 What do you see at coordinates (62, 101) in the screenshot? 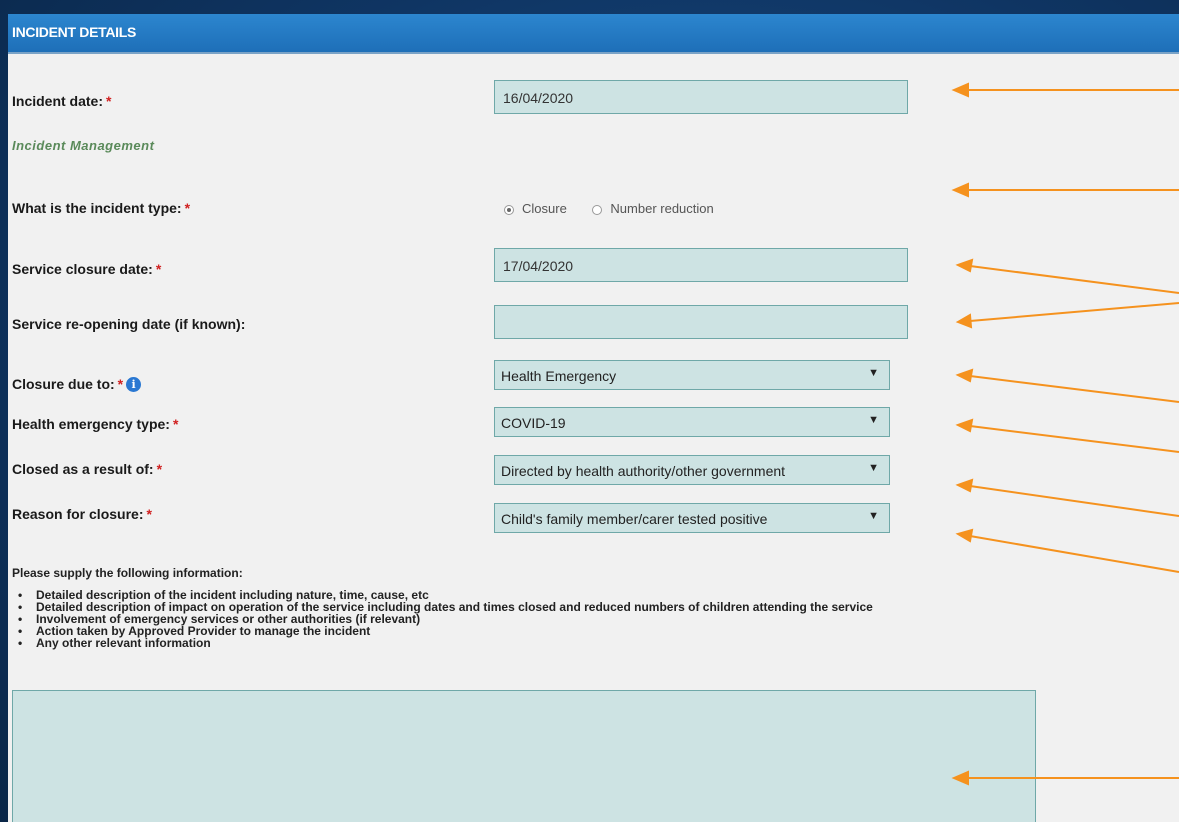
I see `incident-date-label: Incident date: *` at bounding box center [62, 101].